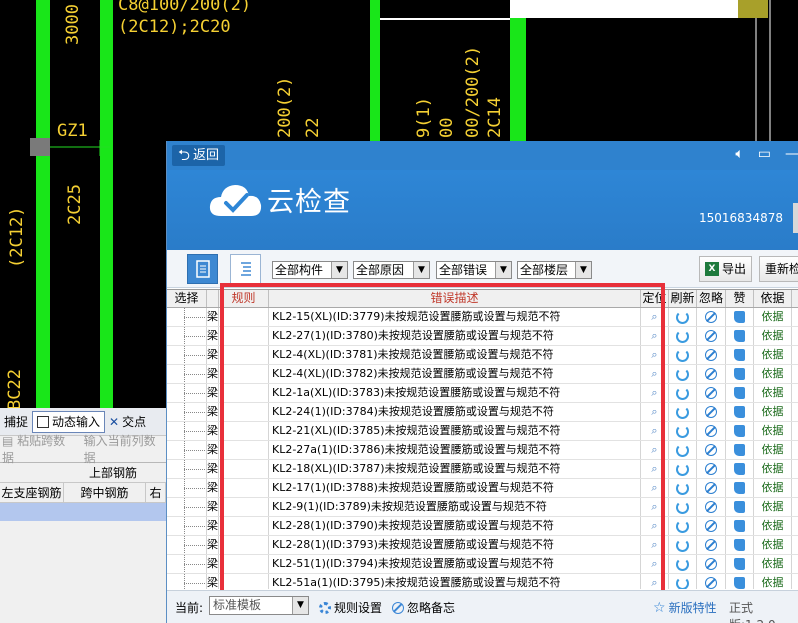 Image resolution: width=798 pixels, height=623 pixels. What do you see at coordinates (683, 298) in the screenshot?
I see `col-refresh: 刷新` at bounding box center [683, 298].